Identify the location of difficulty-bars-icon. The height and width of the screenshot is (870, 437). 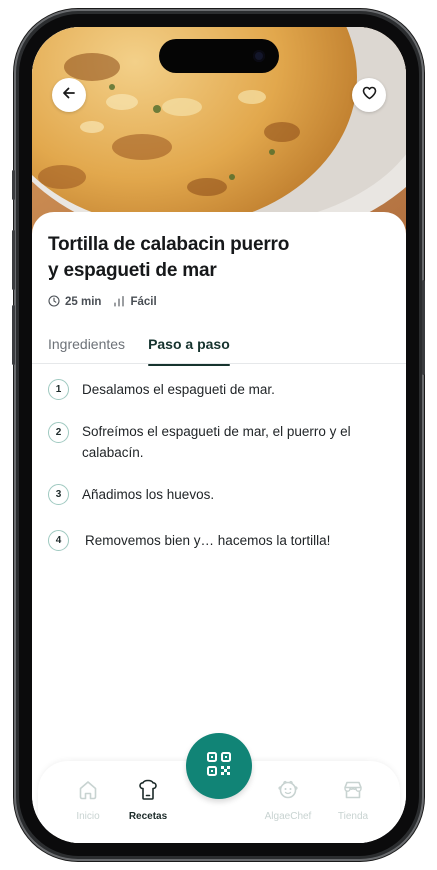
(119, 302).